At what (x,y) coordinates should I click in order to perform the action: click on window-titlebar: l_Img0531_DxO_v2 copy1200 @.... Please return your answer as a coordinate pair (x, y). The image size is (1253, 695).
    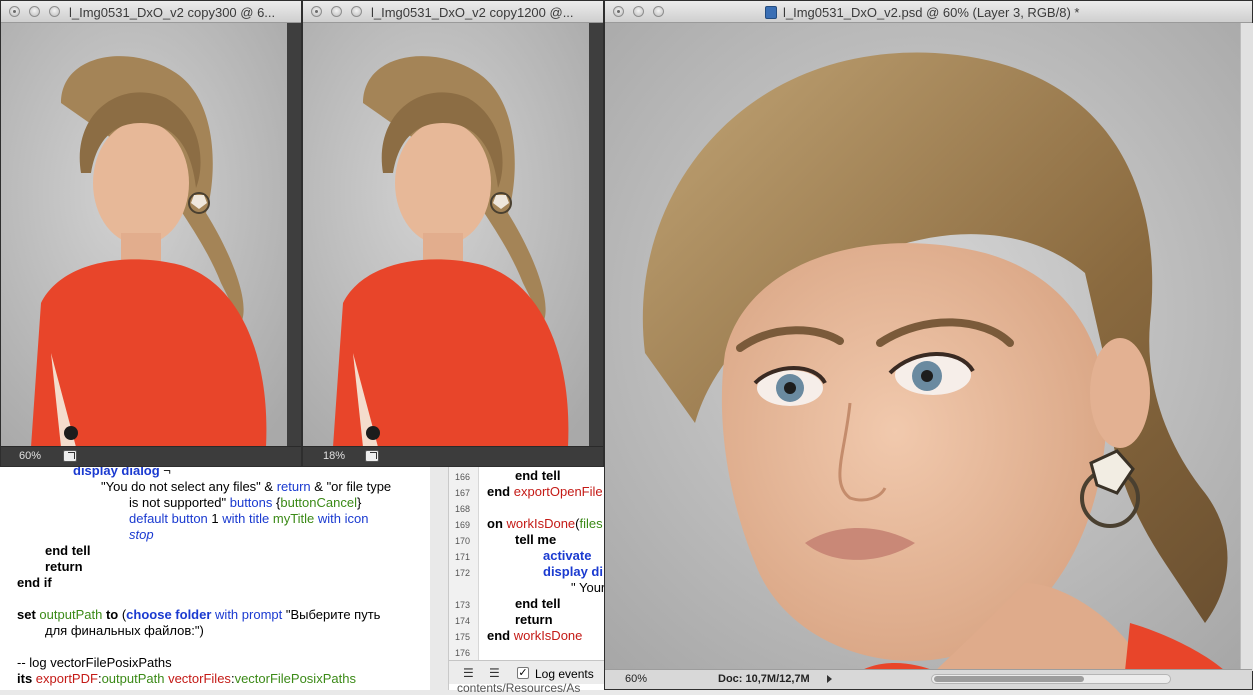
    Looking at the image, I should click on (453, 12).